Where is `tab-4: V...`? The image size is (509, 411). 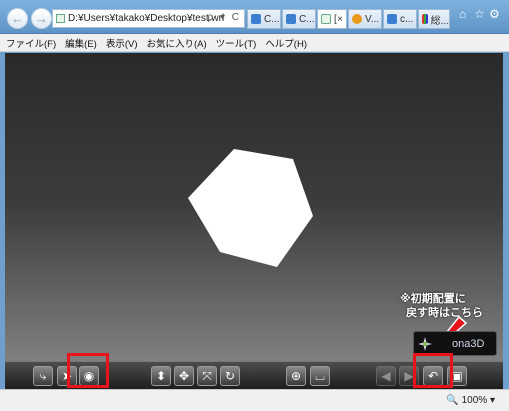 tab-4: V... is located at coordinates (365, 19).